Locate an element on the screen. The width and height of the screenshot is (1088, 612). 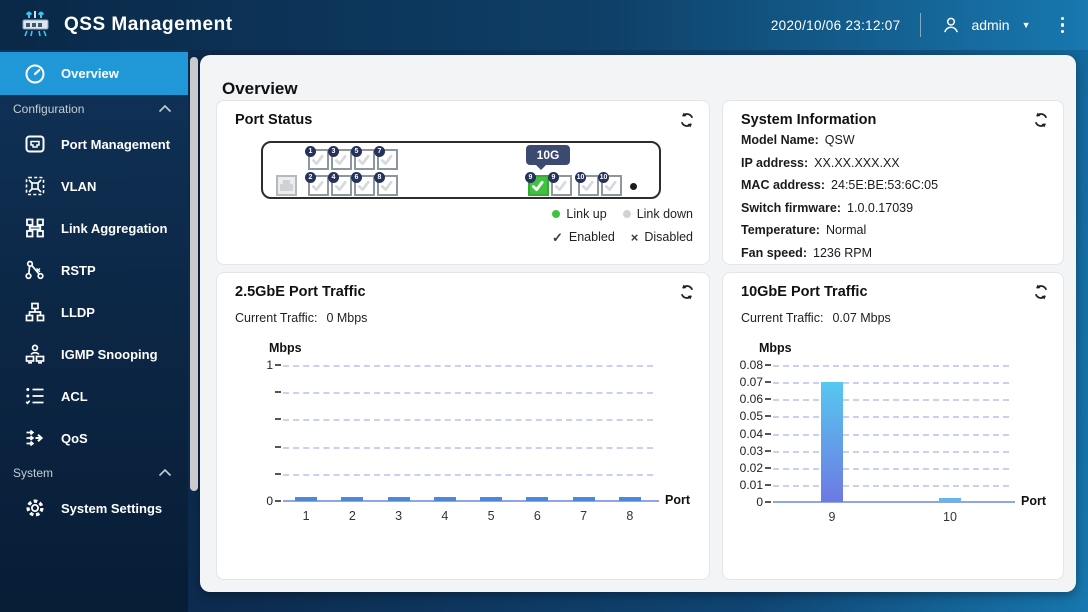
legend-item: × Disabled is located at coordinates (662, 237).